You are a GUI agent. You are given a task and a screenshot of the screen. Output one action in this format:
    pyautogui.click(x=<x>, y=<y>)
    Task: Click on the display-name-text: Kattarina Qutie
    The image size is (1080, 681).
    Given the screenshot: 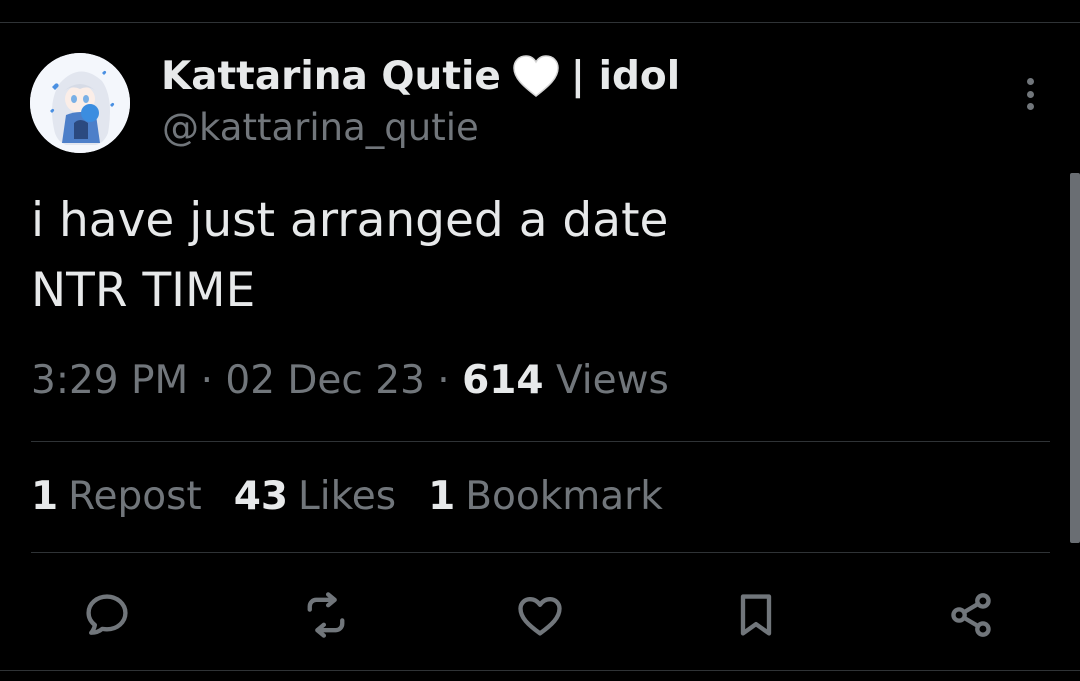 What is the action you would take?
    pyautogui.click(x=331, y=76)
    